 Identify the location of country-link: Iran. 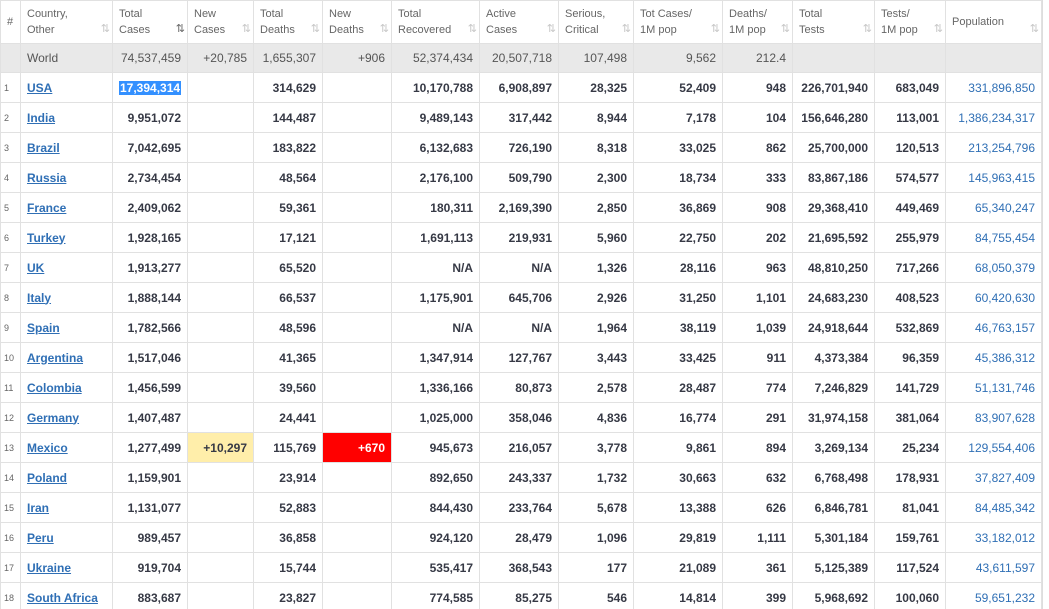
(38, 508).